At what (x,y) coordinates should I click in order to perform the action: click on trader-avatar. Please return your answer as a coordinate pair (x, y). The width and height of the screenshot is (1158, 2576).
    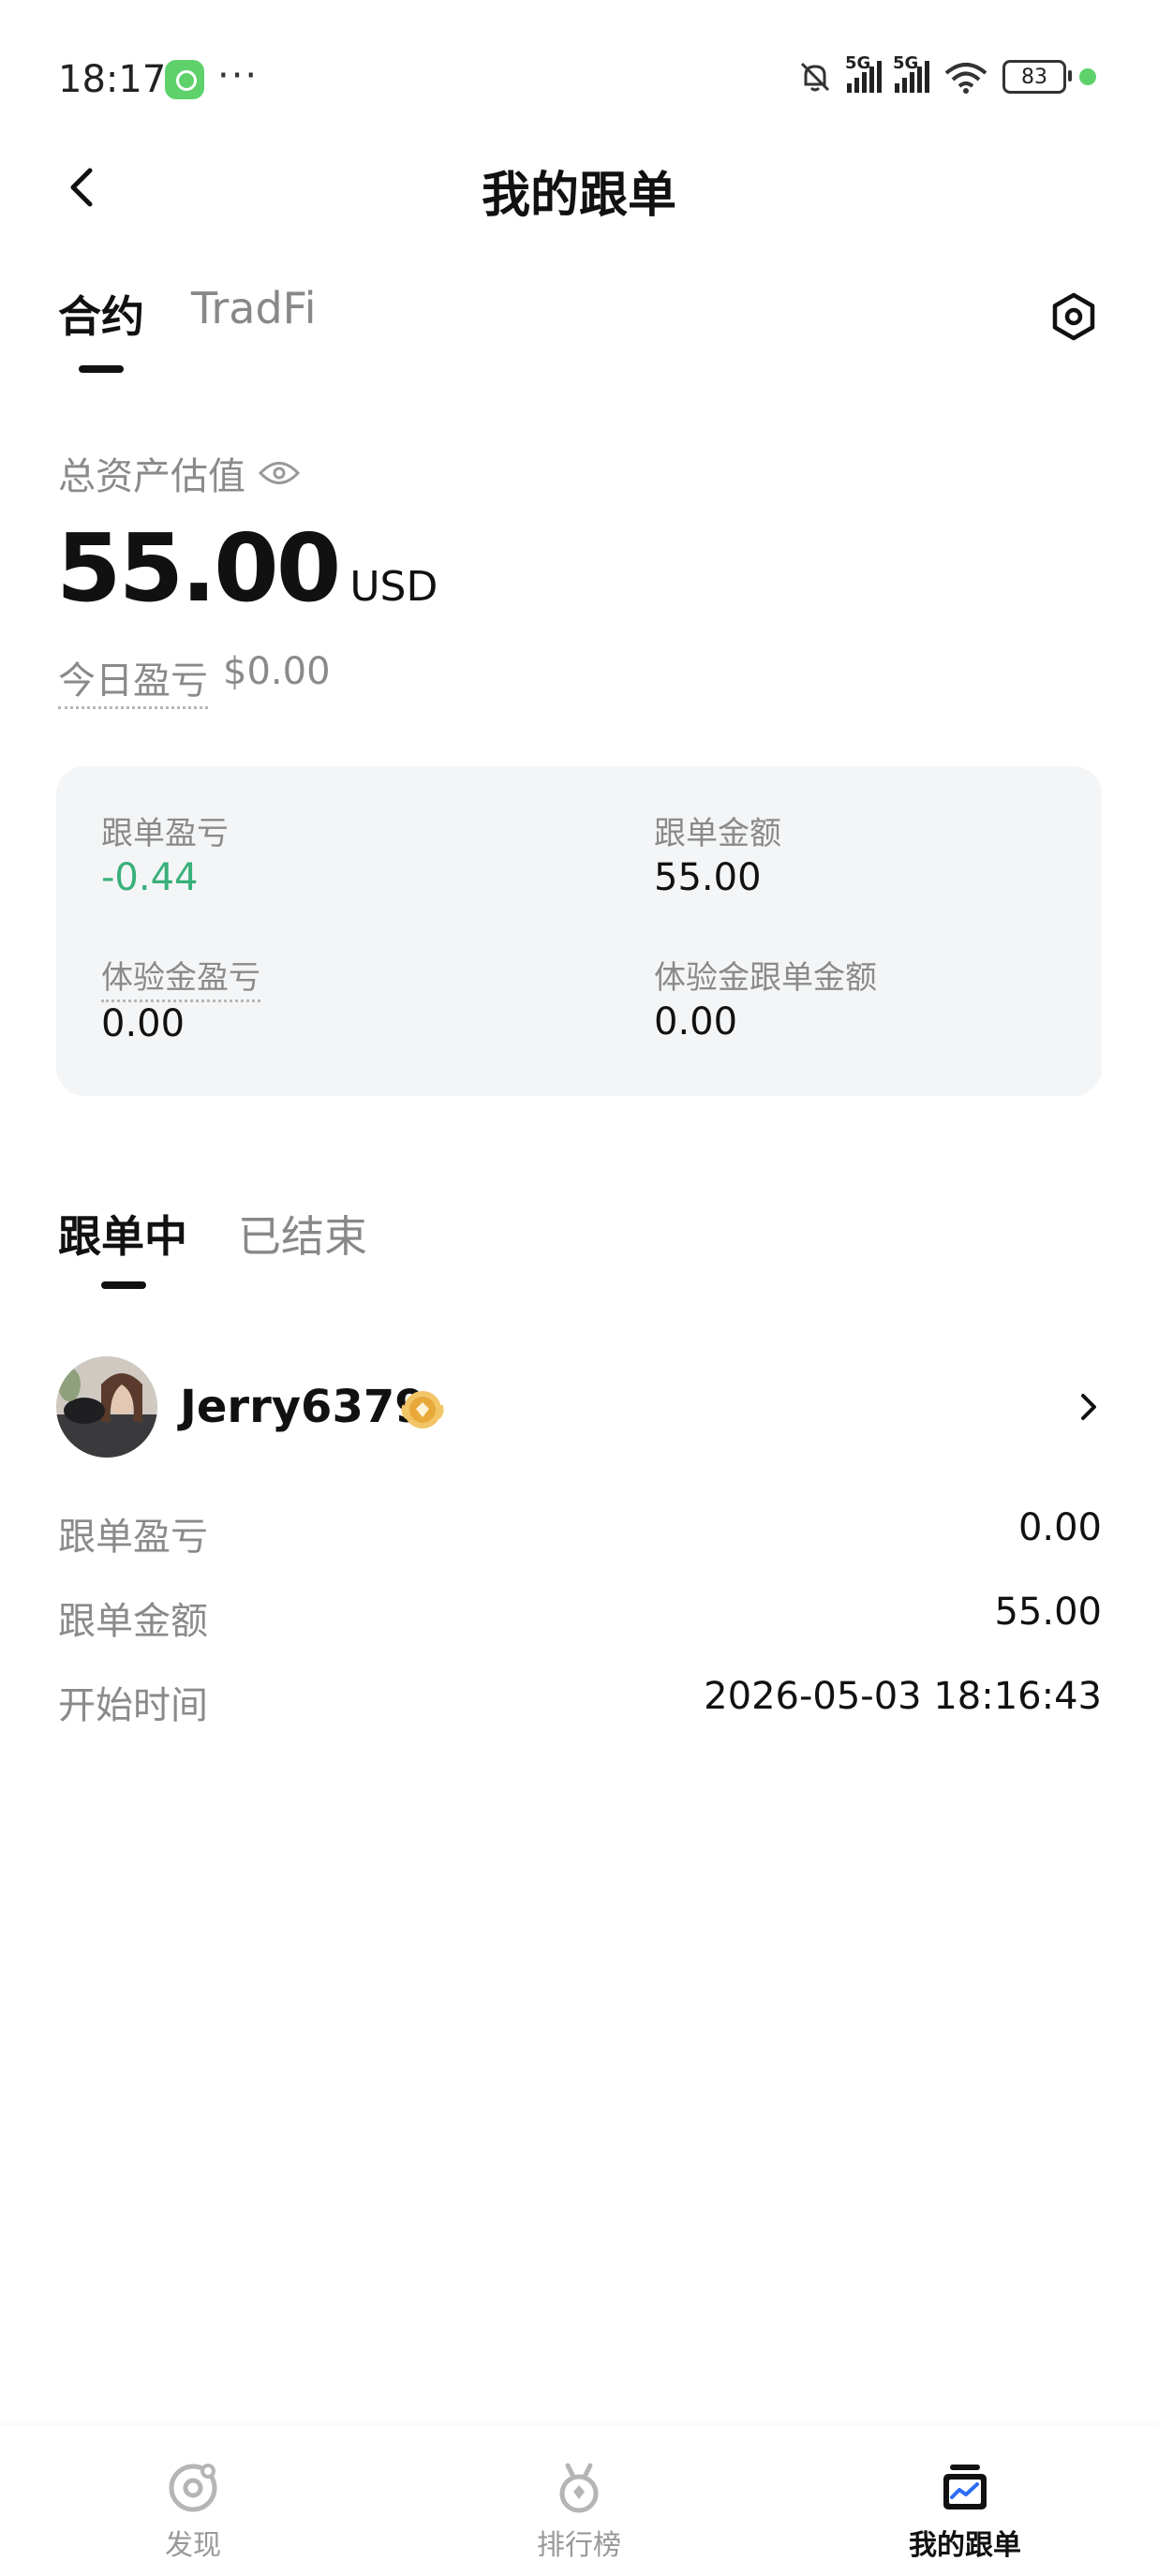
    Looking at the image, I should click on (106, 1407).